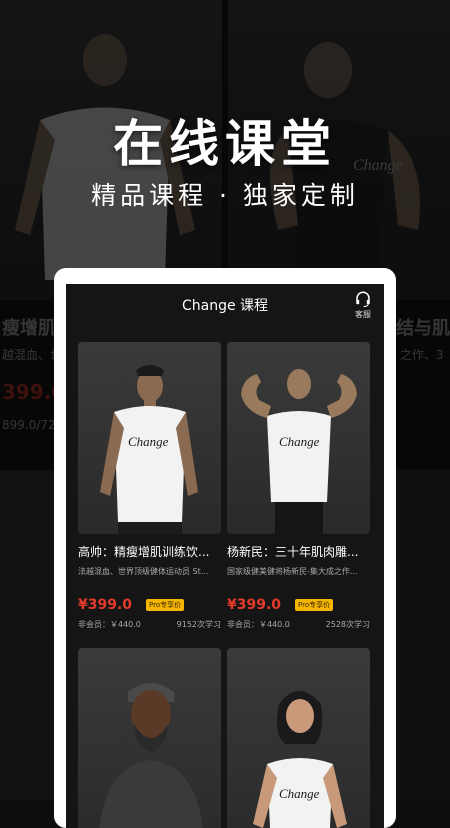 The width and height of the screenshot is (450, 828). I want to click on course-meta: 非会员：￥440.0 9152次学习, so click(149, 624).